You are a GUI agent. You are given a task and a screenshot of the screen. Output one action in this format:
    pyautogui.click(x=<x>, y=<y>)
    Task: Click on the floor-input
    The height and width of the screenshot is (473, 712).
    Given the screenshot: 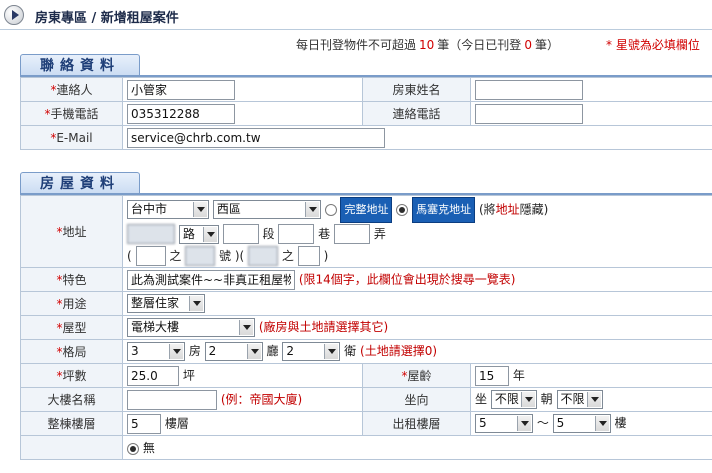 What is the action you would take?
    pyautogui.click(x=263, y=256)
    